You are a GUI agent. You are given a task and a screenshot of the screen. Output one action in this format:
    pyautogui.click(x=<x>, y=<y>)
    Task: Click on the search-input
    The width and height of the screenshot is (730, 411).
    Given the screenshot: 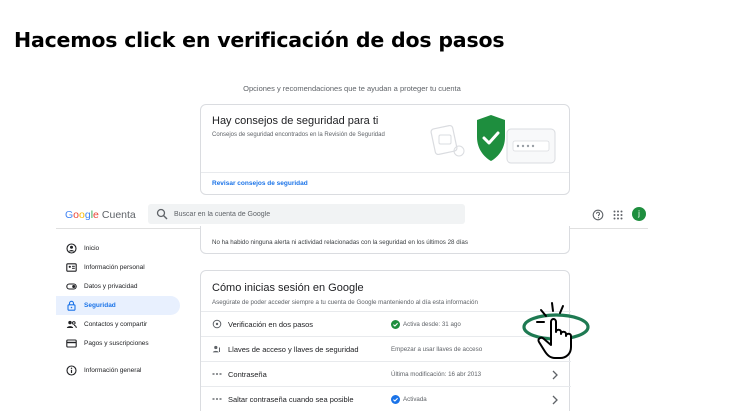 What is the action you would take?
    pyautogui.click(x=314, y=214)
    